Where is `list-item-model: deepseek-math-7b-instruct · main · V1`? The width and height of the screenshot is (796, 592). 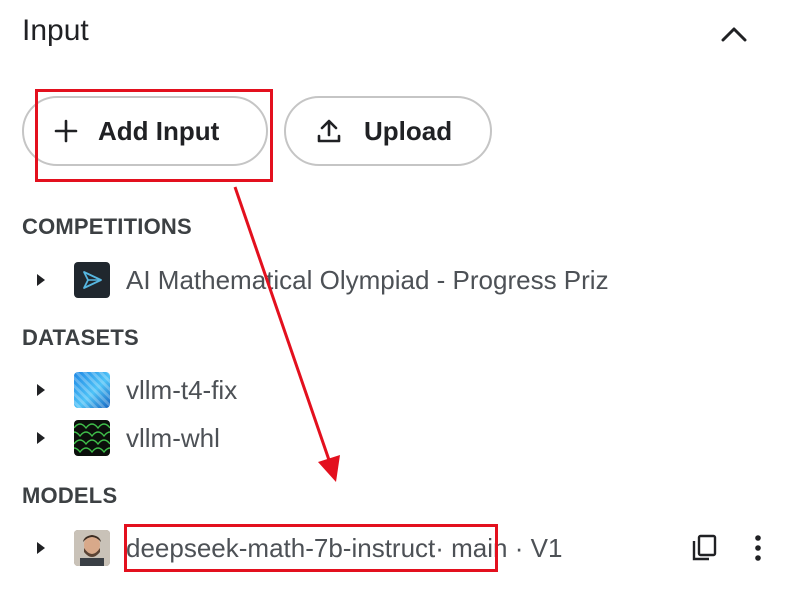
list-item-model: deepseek-math-7b-instruct · main · V1 is located at coordinates (402, 548).